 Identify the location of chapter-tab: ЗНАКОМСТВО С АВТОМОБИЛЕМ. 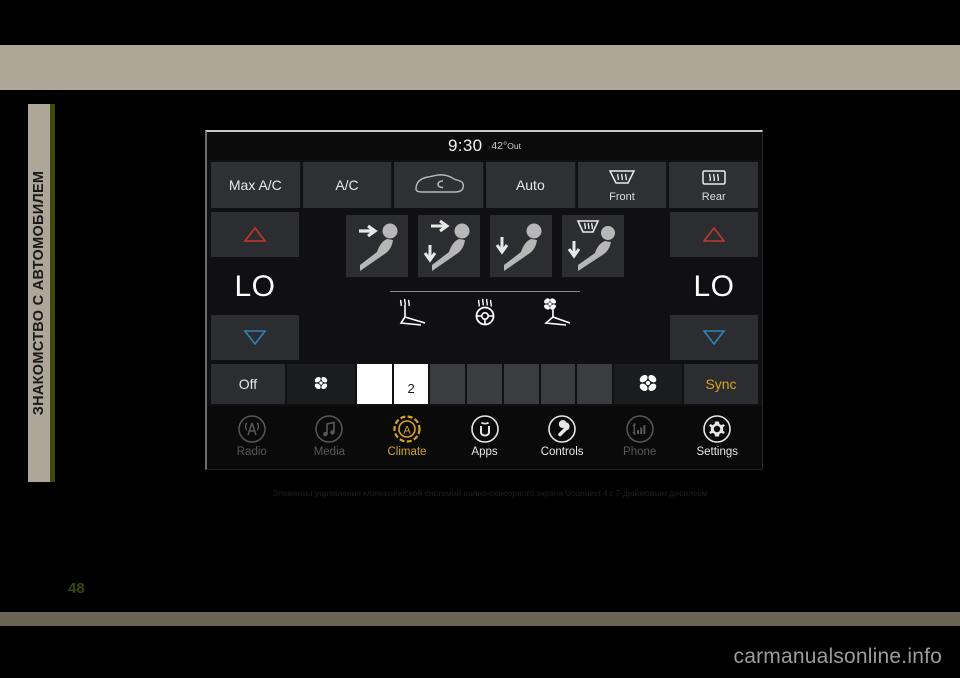
(41, 293).